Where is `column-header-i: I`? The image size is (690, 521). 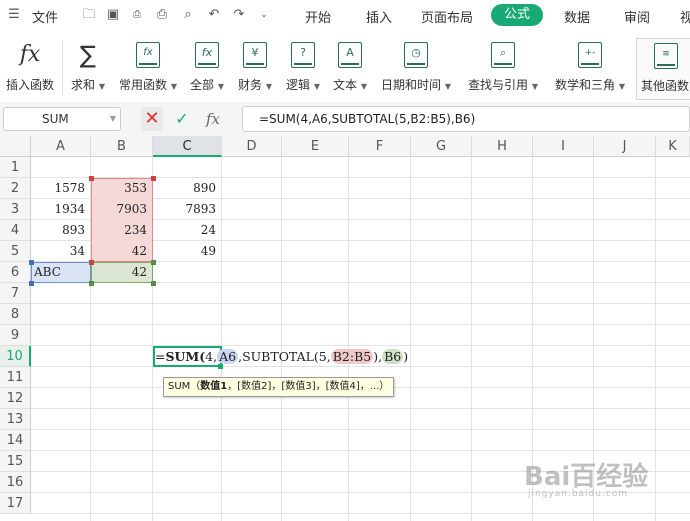
column-header-i: I is located at coordinates (563, 146).